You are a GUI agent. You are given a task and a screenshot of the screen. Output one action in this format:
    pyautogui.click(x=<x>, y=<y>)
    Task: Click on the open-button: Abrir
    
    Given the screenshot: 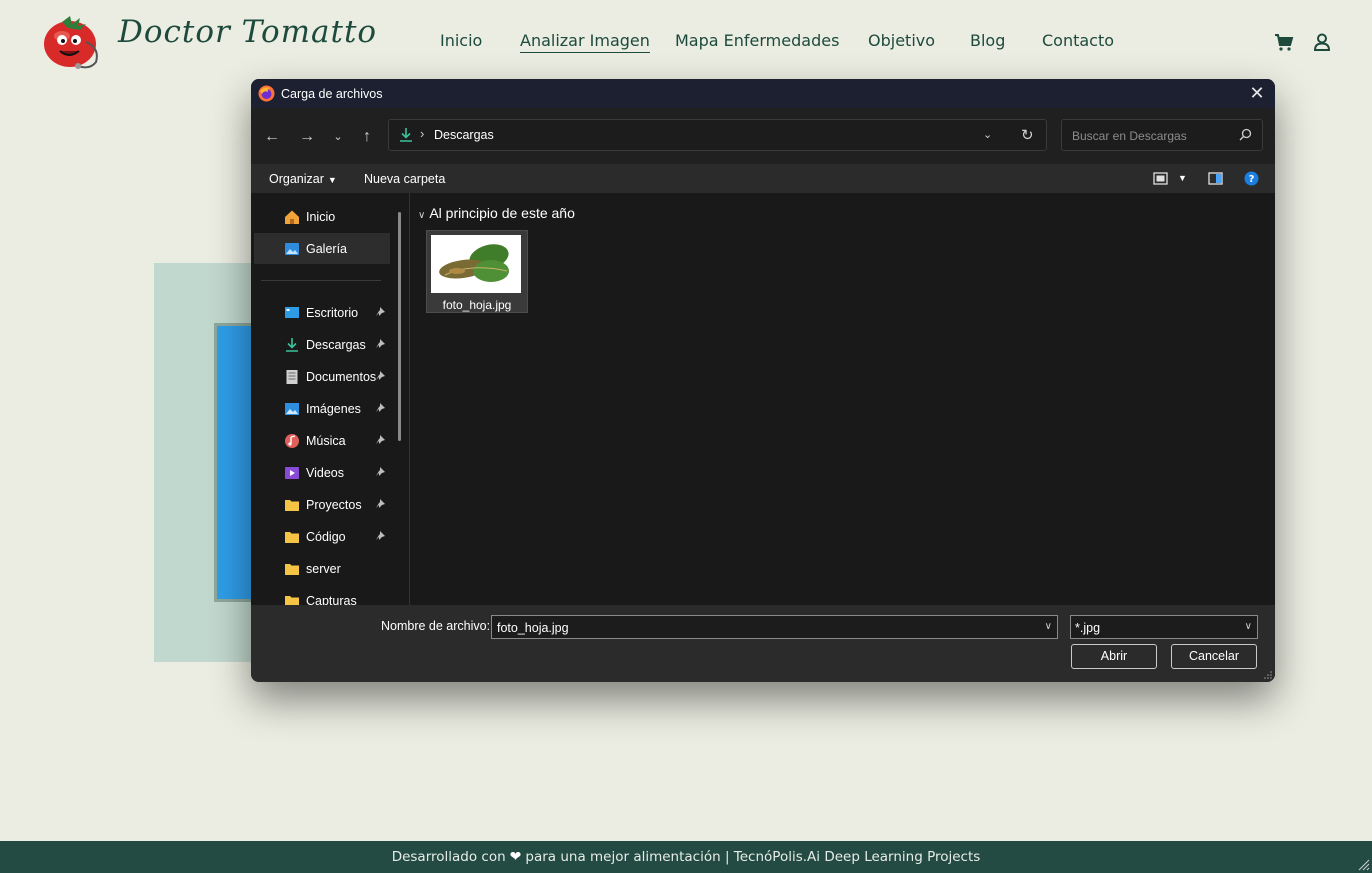 What is the action you would take?
    pyautogui.click(x=1114, y=656)
    